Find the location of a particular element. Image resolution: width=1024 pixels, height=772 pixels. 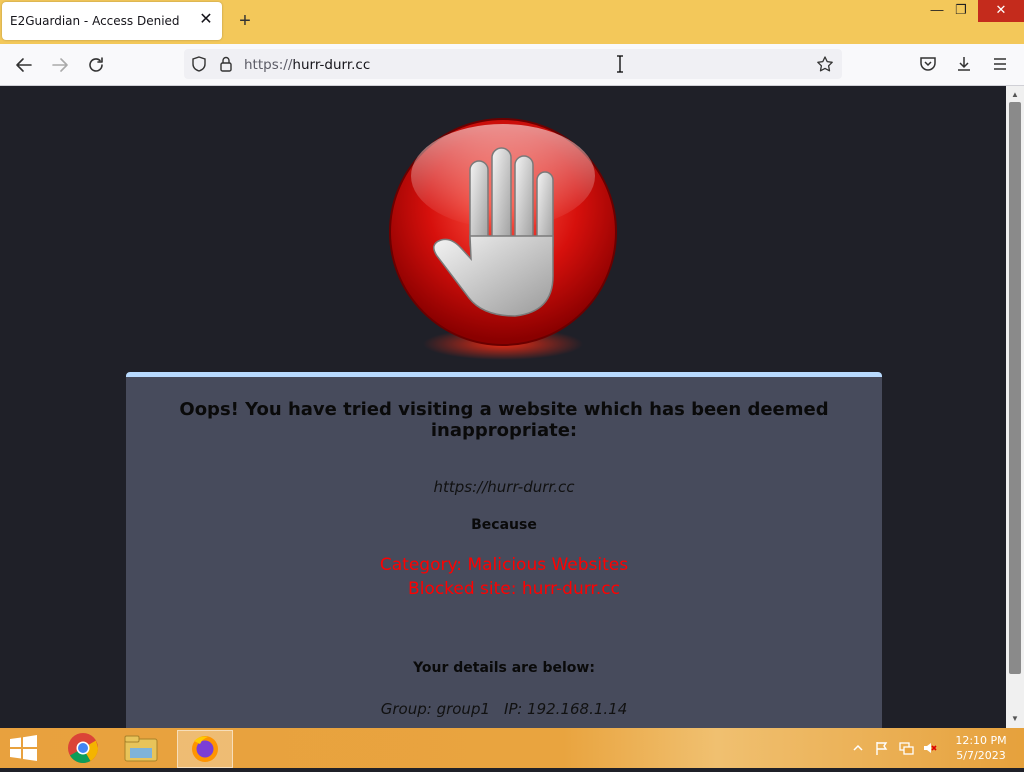

browser-titlebar: E2Guardian - Access Denied ✕ + — ❐ ✕ is located at coordinates (512, 22).